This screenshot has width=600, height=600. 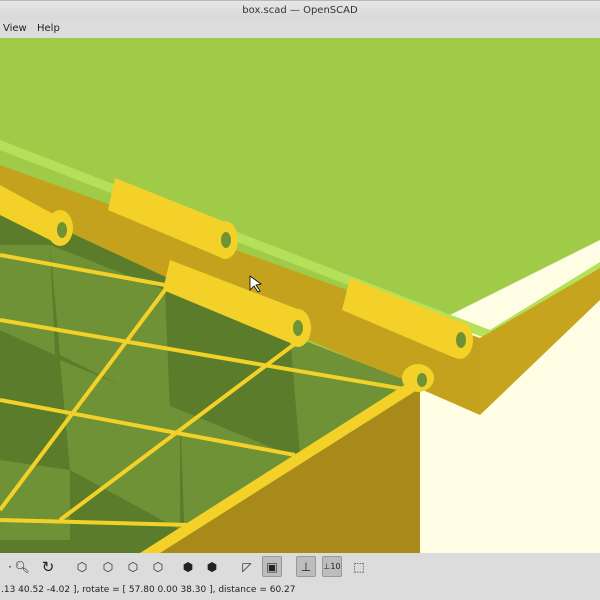 I want to click on view-back-button: ⬢, so click(x=212, y=566).